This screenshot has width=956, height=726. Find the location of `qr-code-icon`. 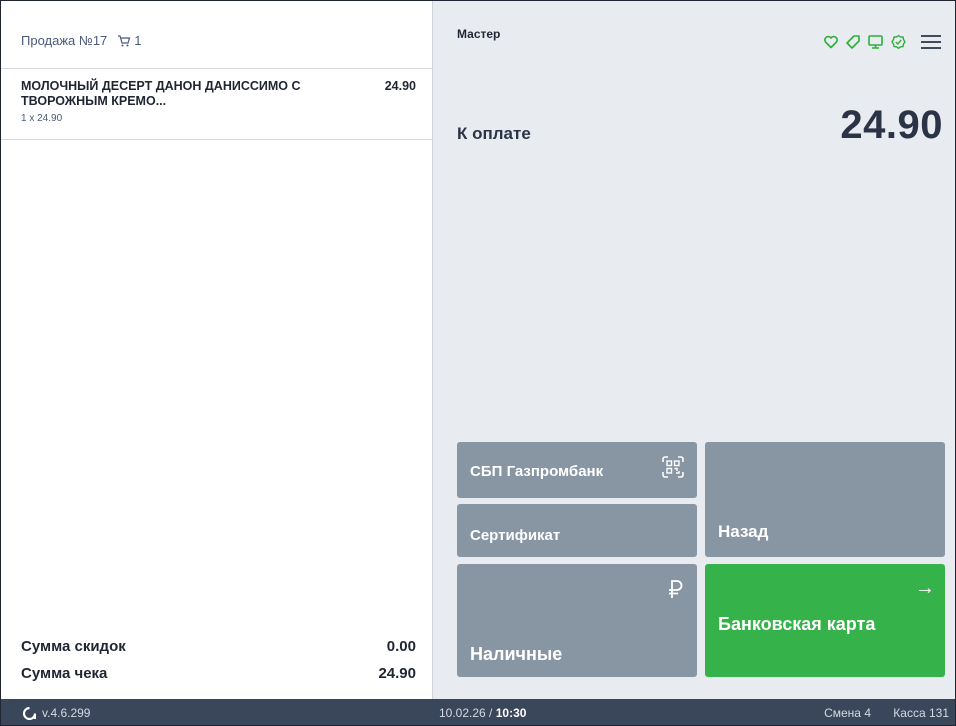

qr-code-icon is located at coordinates (673, 467).